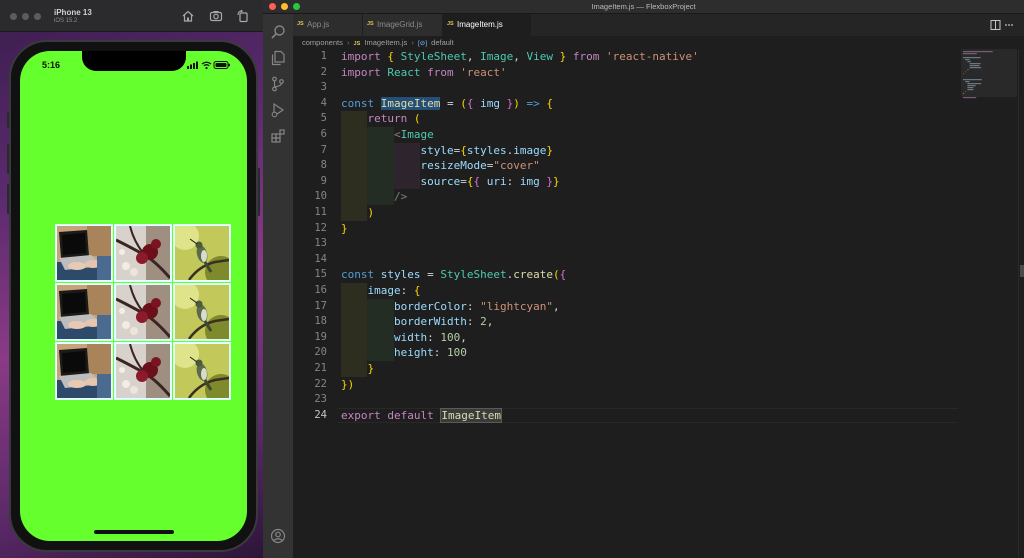  Describe the element at coordinates (413, 134) in the screenshot. I see `code-text: <Image` at that location.